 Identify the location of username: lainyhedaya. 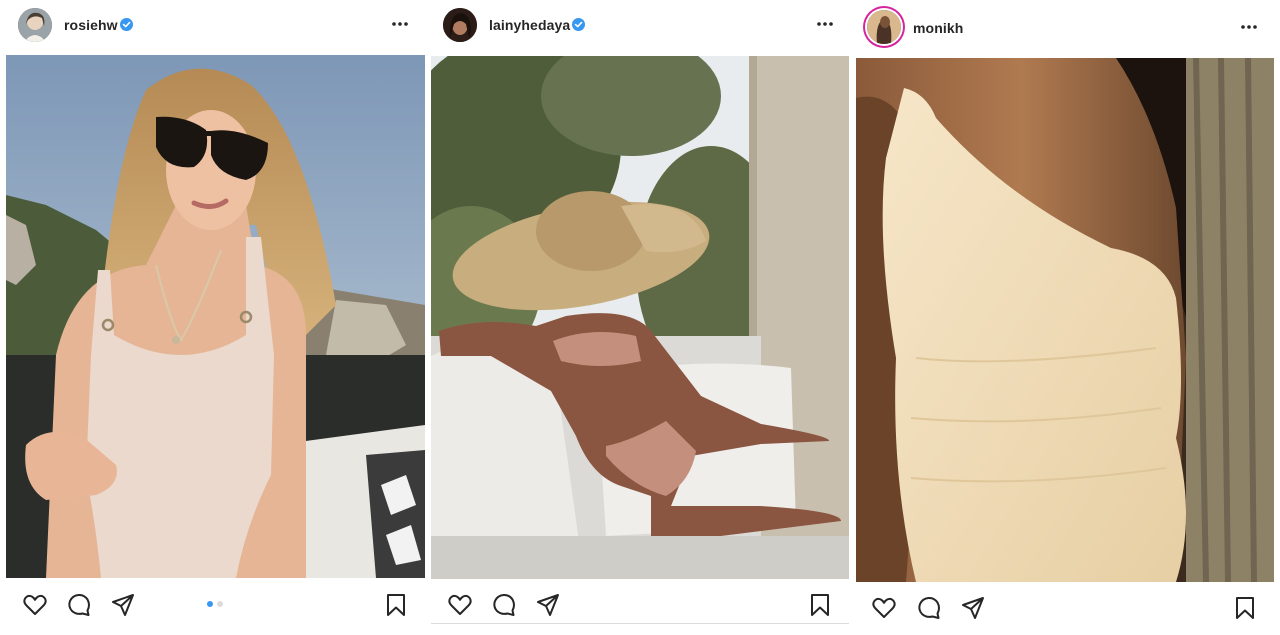
(529, 25).